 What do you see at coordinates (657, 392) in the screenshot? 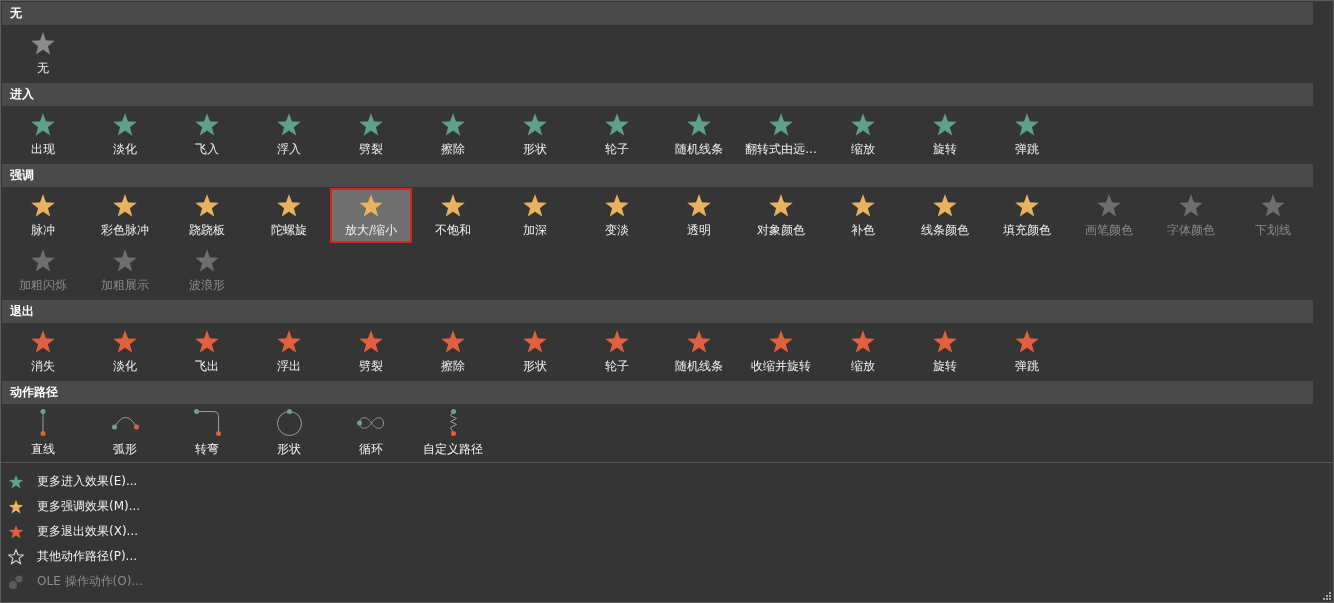
I see `section-header: 动作路径` at bounding box center [657, 392].